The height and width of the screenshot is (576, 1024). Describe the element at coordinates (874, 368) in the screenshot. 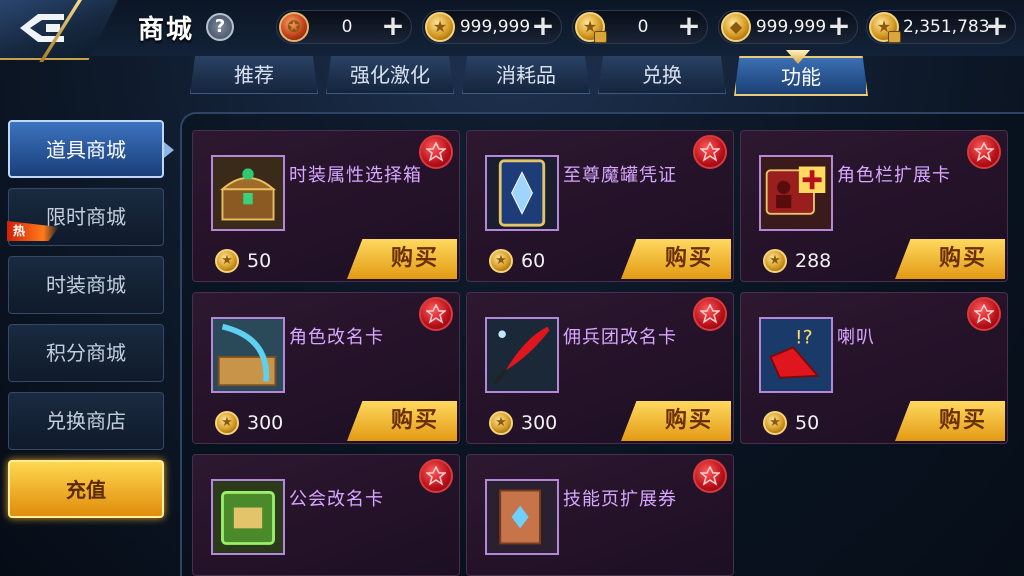

I see `item-card: !? 喇叭 ★ 50 购买` at that location.